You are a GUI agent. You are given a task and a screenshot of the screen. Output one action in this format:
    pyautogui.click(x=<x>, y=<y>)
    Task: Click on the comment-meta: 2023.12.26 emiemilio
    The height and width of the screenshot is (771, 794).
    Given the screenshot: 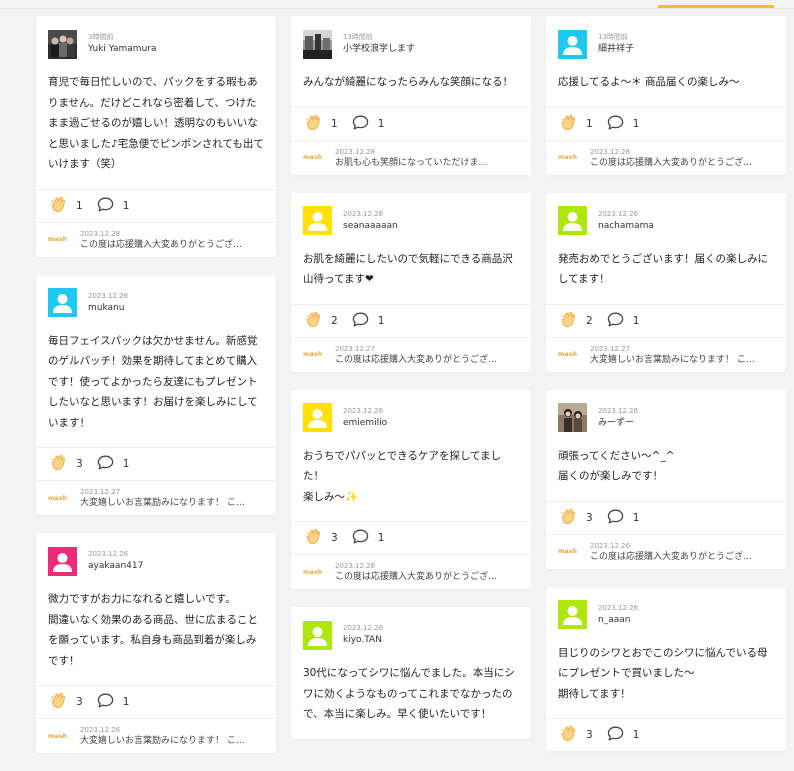 What is the action you would take?
    pyautogui.click(x=365, y=418)
    